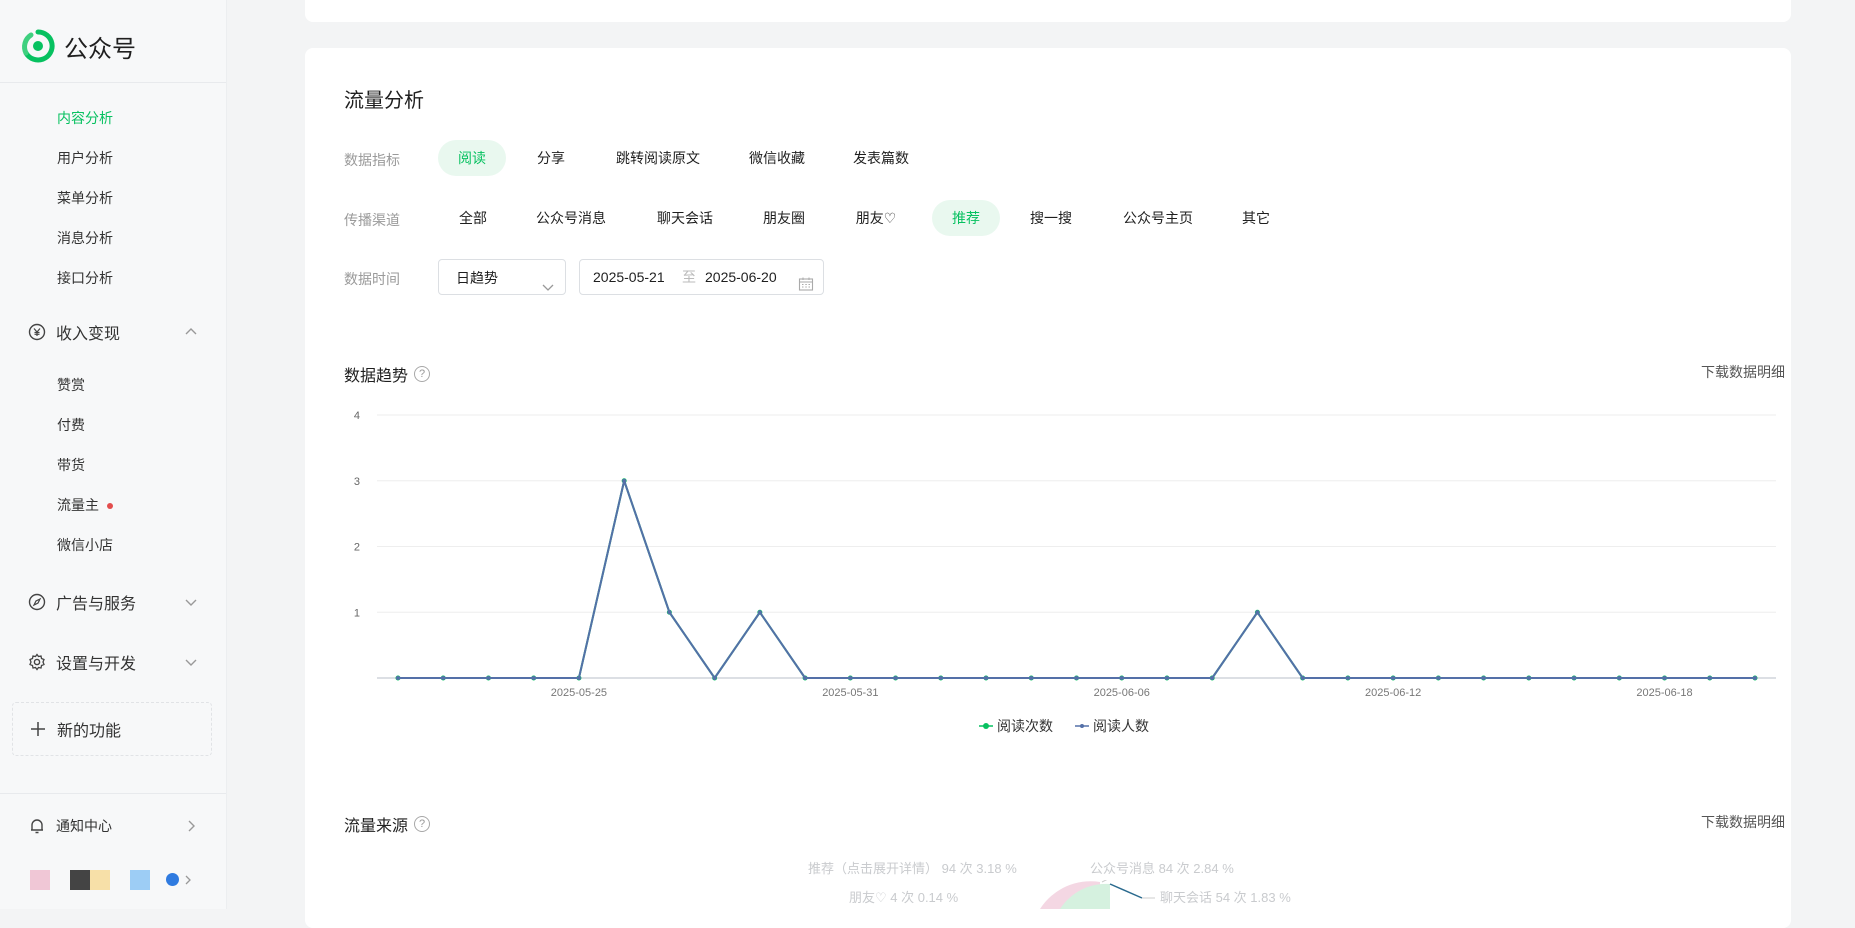 The image size is (1855, 928). What do you see at coordinates (357, 613) in the screenshot?
I see `y-tick-label: 1` at bounding box center [357, 613].